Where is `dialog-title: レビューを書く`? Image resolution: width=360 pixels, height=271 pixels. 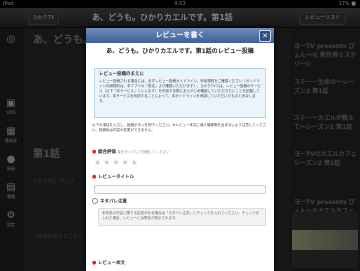 dialog-title: レビューを書く is located at coordinates (180, 35).